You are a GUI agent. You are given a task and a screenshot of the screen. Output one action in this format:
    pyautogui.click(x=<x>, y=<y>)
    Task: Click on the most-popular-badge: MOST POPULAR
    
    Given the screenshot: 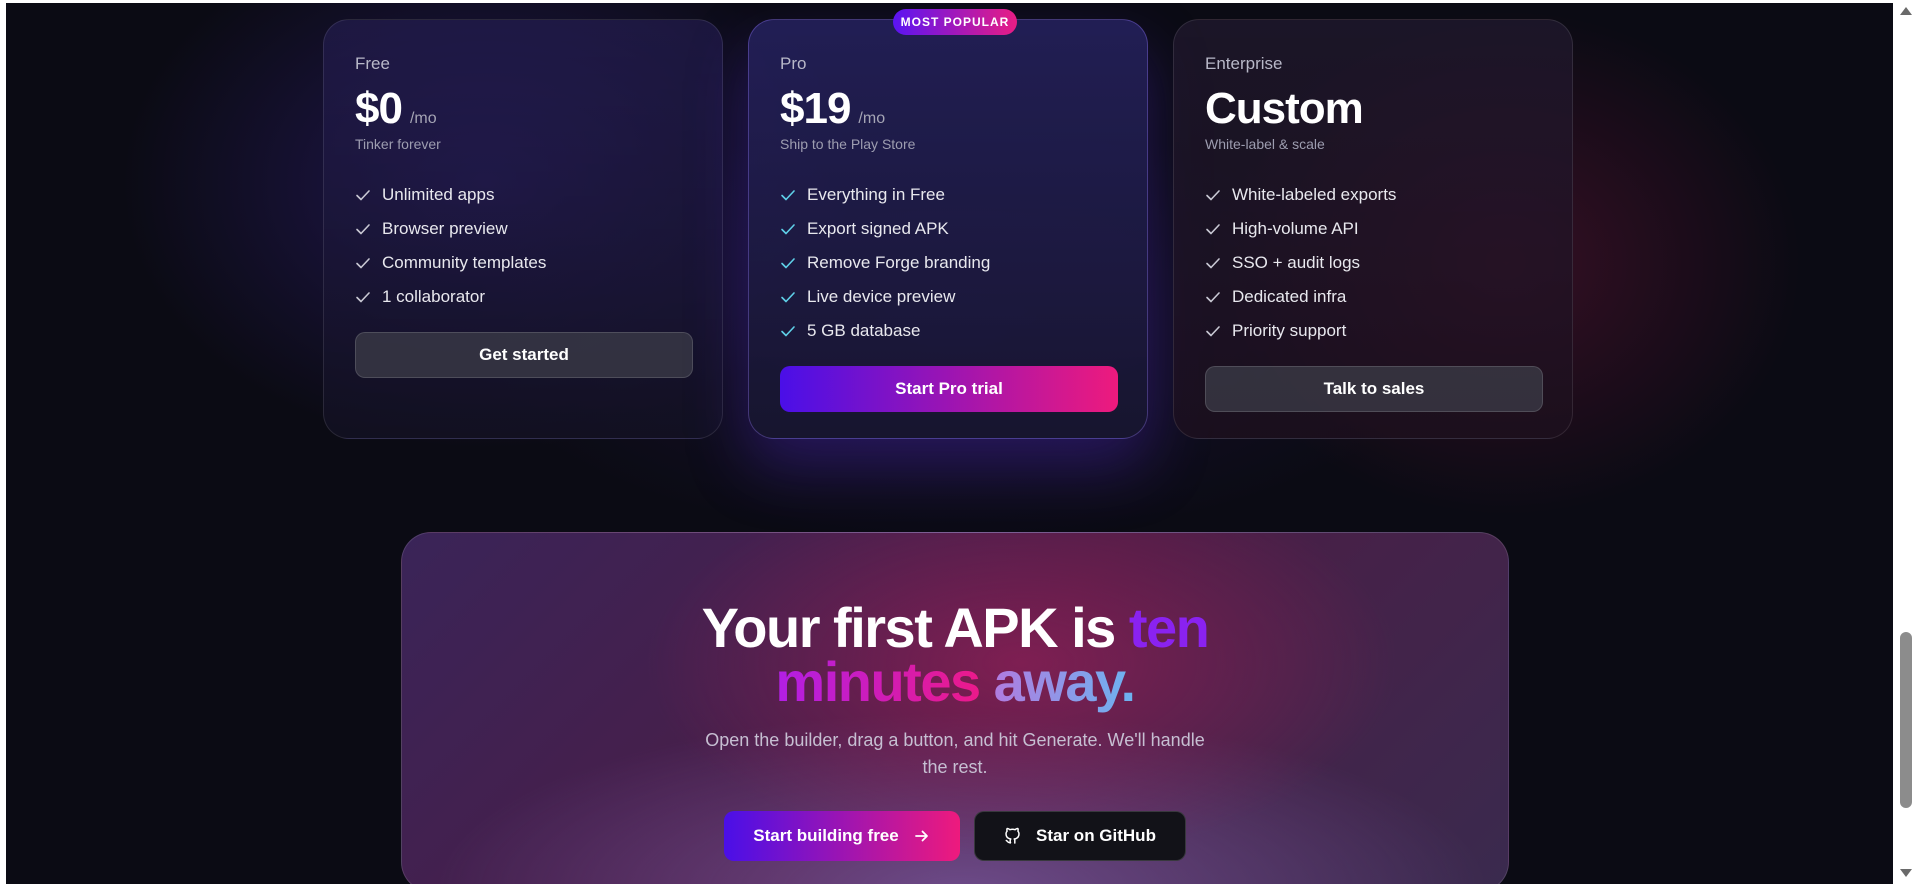 What is the action you would take?
    pyautogui.click(x=955, y=22)
    